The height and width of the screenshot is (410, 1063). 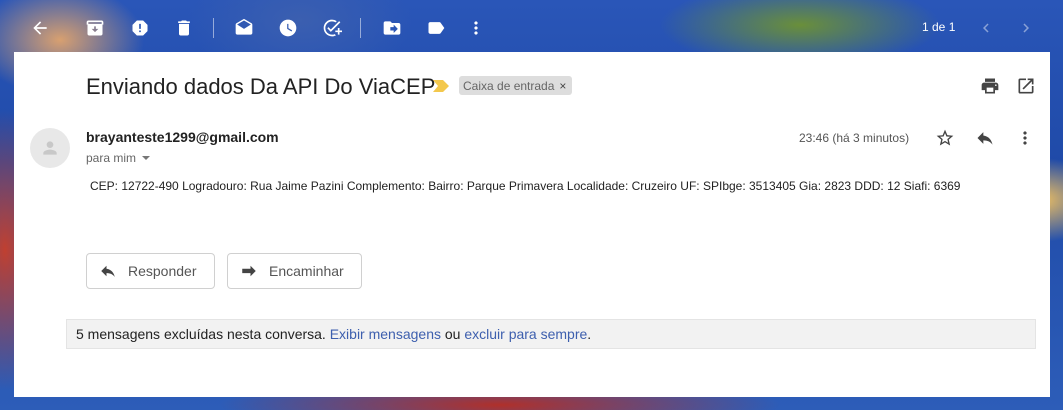 I want to click on label-icon, so click(x=436, y=28).